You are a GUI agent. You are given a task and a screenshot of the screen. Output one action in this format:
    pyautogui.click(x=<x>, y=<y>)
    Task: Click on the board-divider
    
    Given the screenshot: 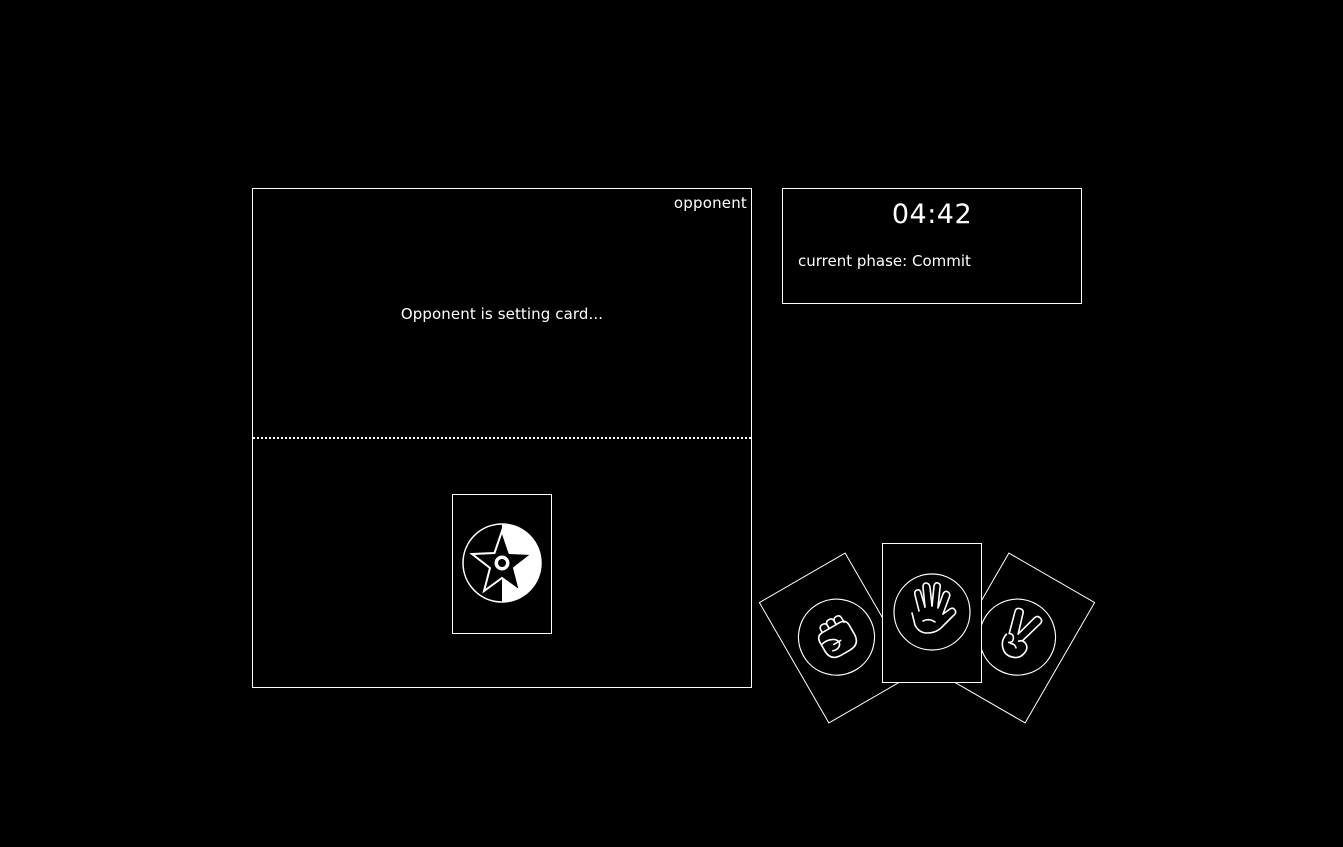 What is the action you would take?
    pyautogui.click(x=502, y=438)
    